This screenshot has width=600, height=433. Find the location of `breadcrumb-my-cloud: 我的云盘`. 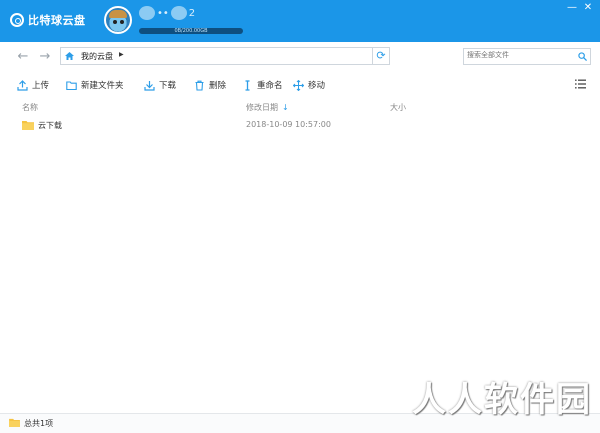

breadcrumb-my-cloud: 我的云盘 is located at coordinates (97, 56).